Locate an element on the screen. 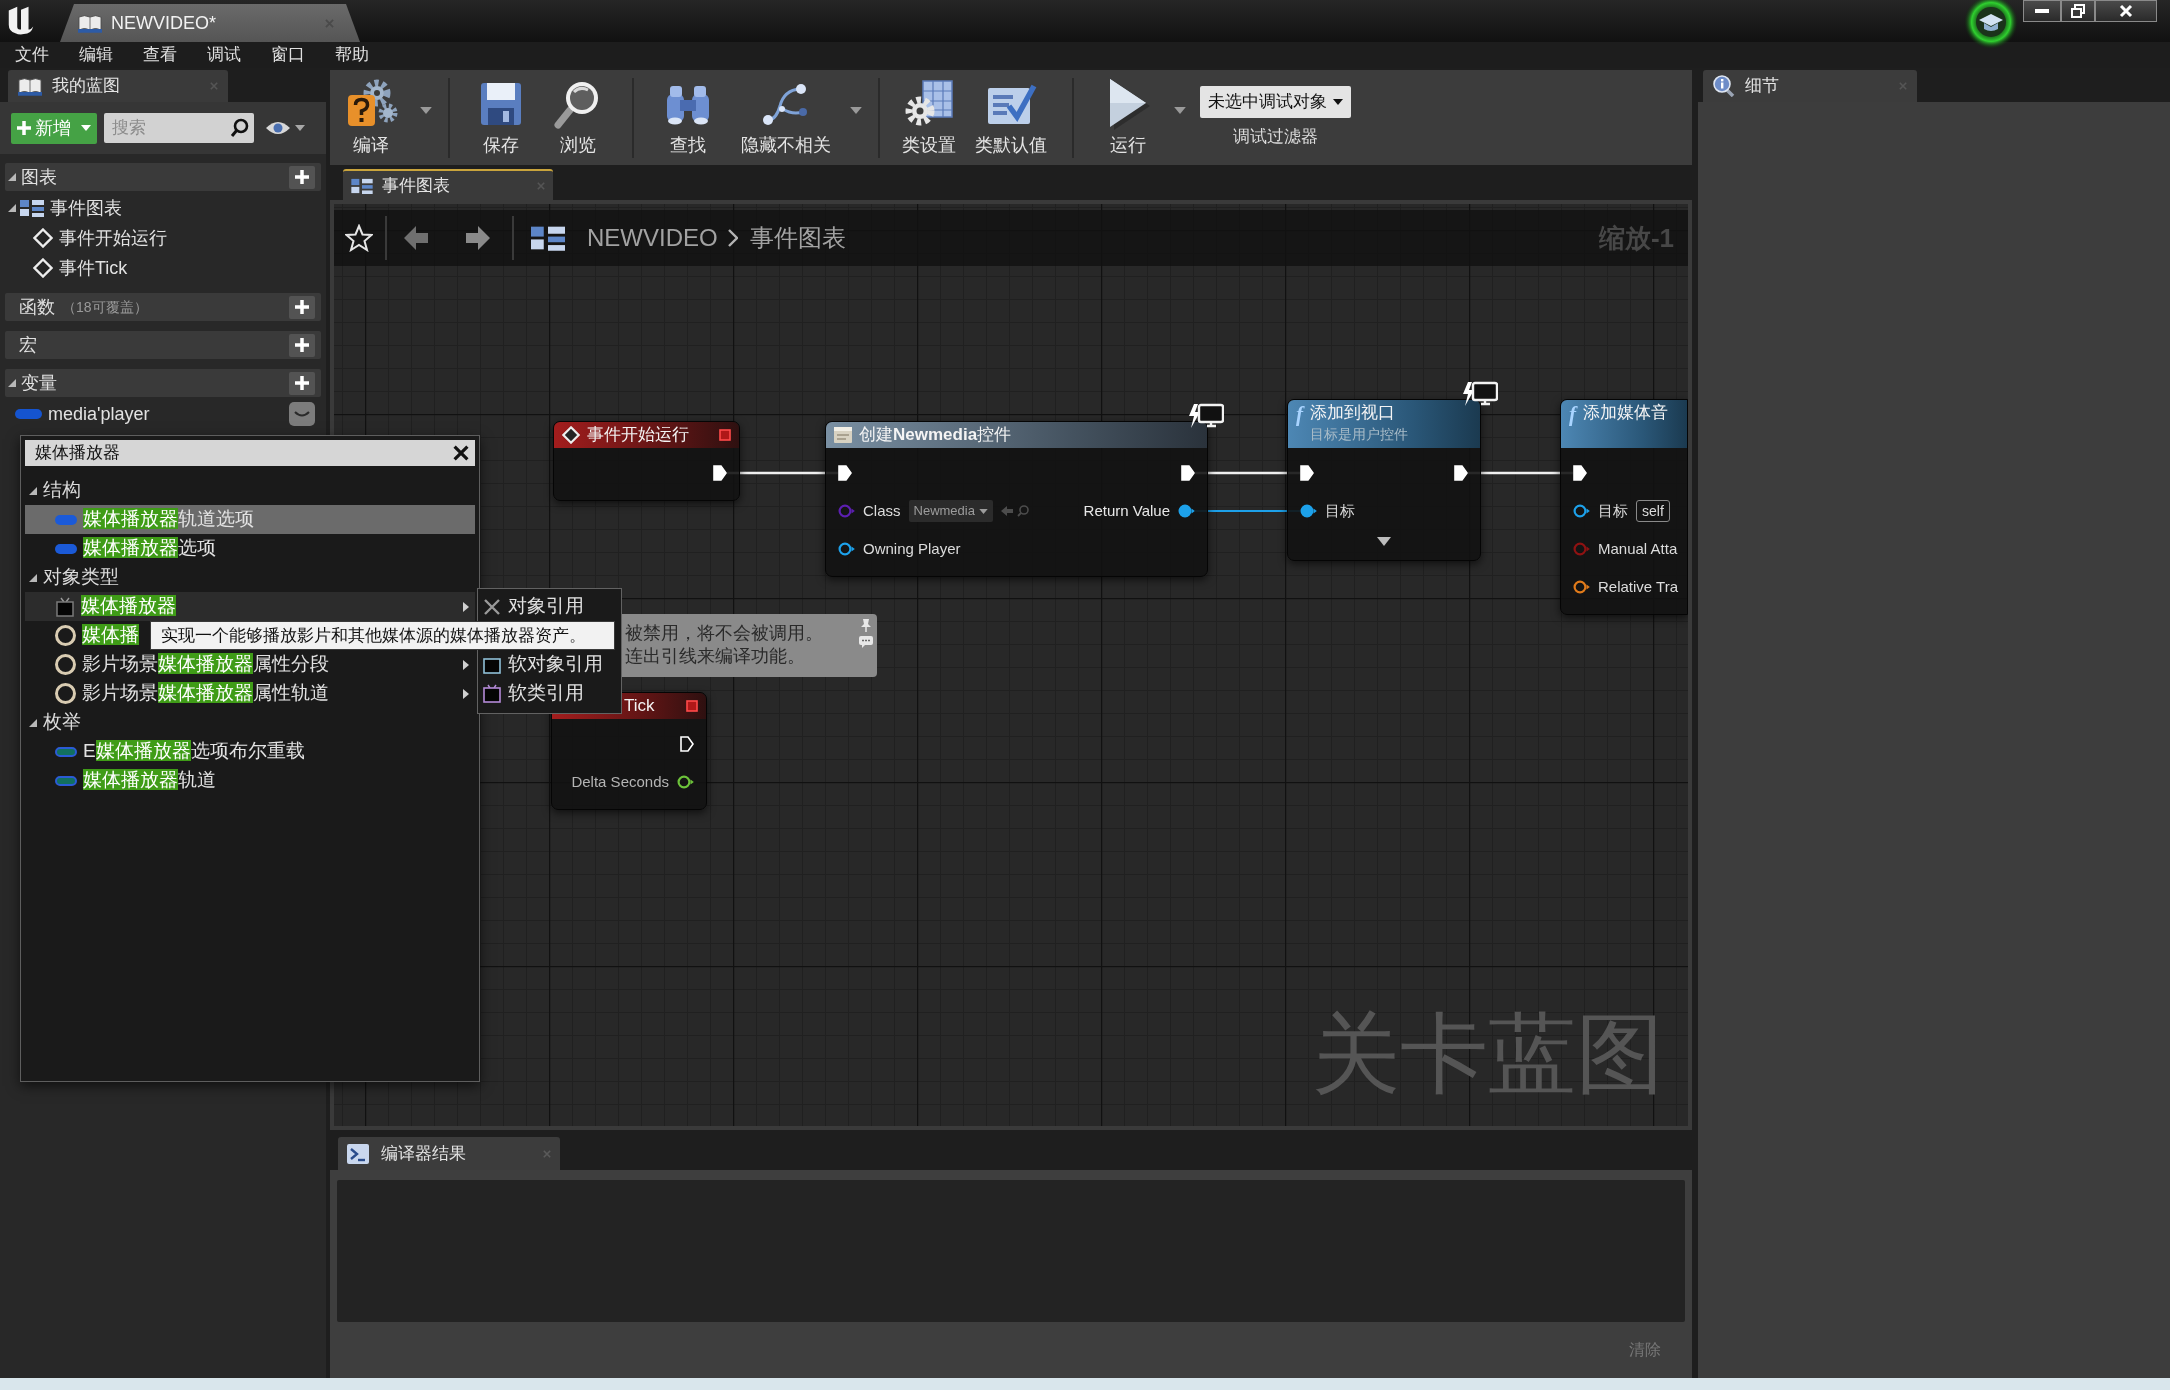 Image resolution: width=2170 pixels, height=1390 pixels. section-header: 变量 is located at coordinates (163, 383).